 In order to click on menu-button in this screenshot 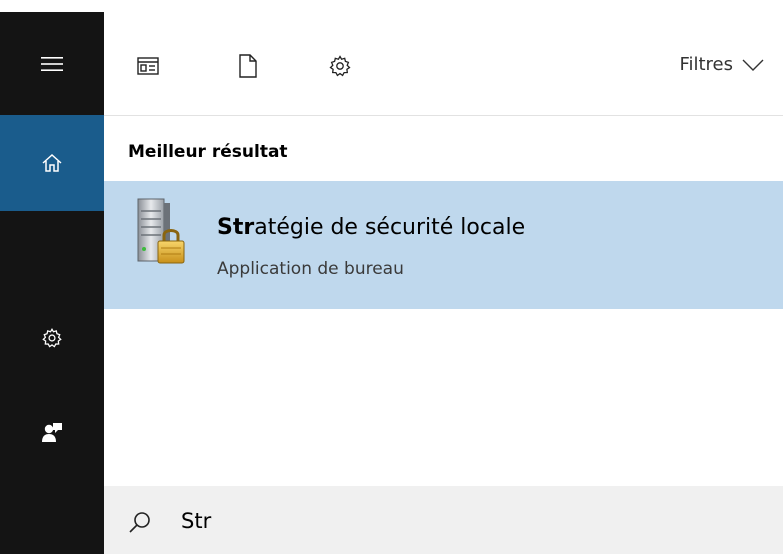, I will do `click(52, 64)`.